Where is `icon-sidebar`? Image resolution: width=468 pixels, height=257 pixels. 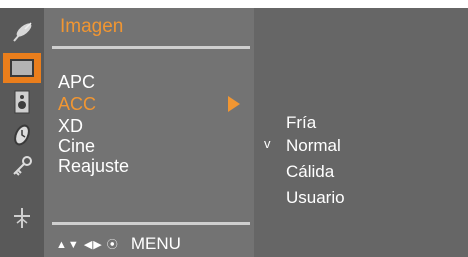
icon-sidebar is located at coordinates (22, 132).